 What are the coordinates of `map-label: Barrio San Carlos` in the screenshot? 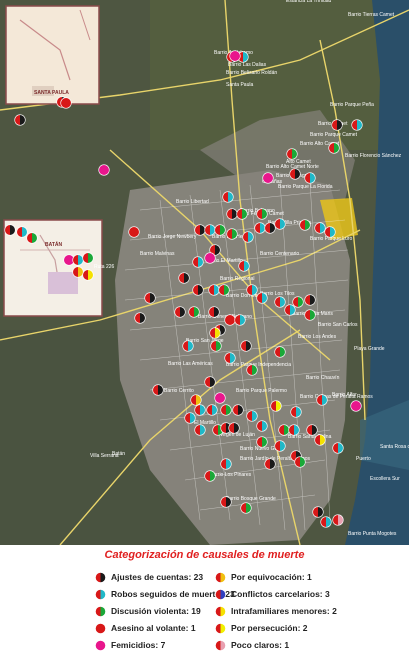 It's located at (338, 325).